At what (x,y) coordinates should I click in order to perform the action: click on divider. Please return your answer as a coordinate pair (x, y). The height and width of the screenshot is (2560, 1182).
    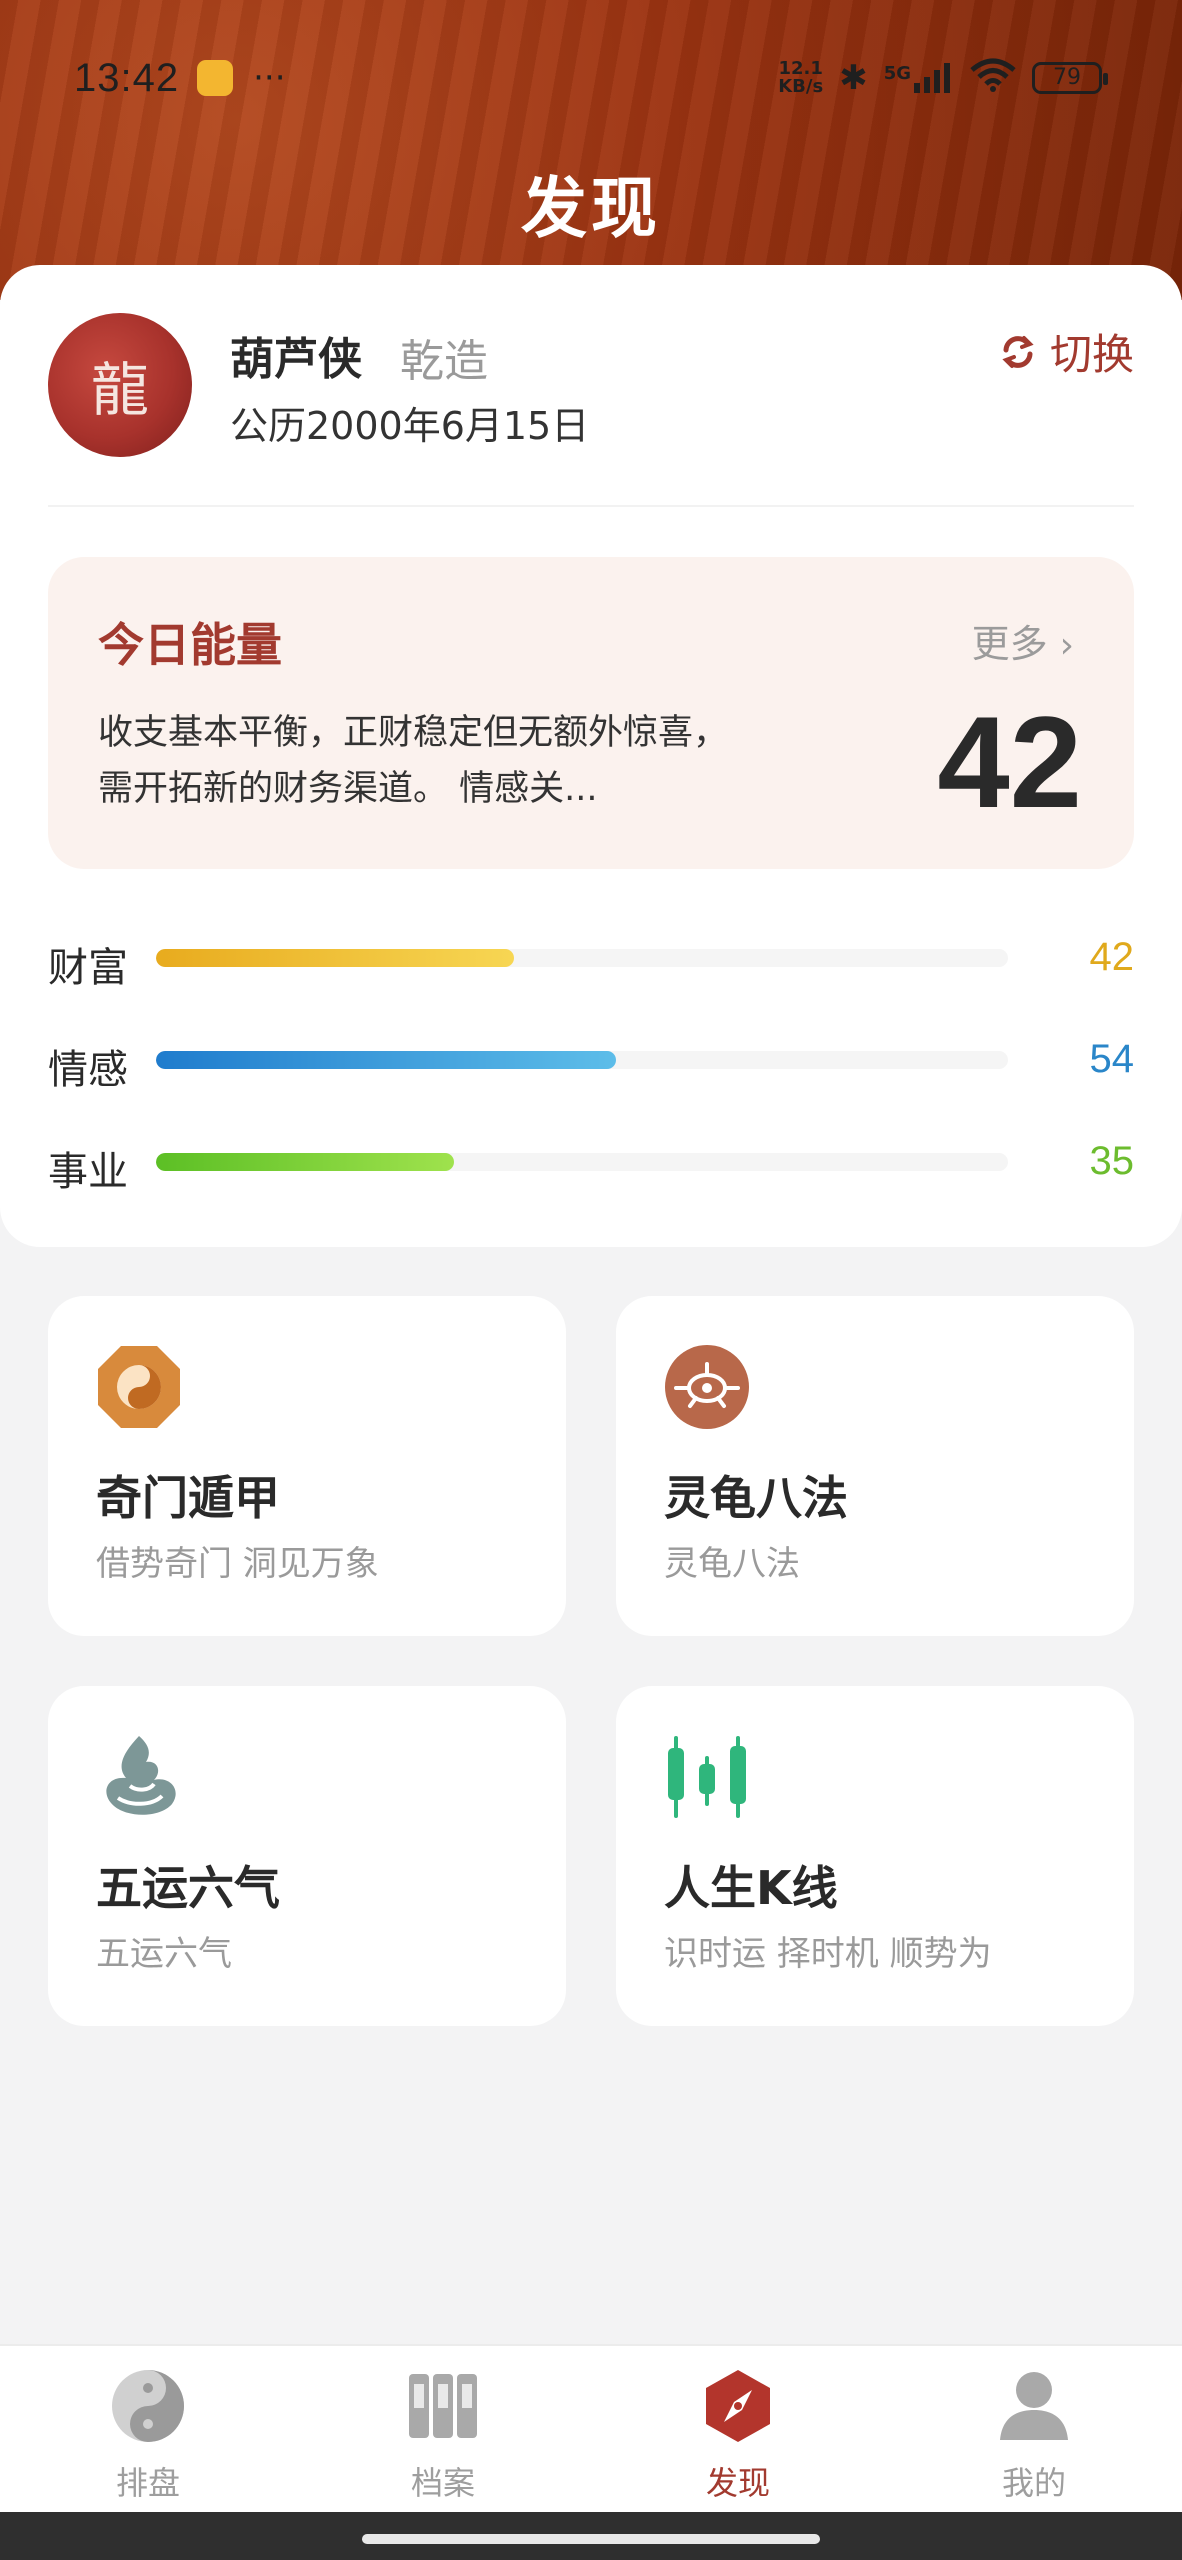
    Looking at the image, I should click on (591, 506).